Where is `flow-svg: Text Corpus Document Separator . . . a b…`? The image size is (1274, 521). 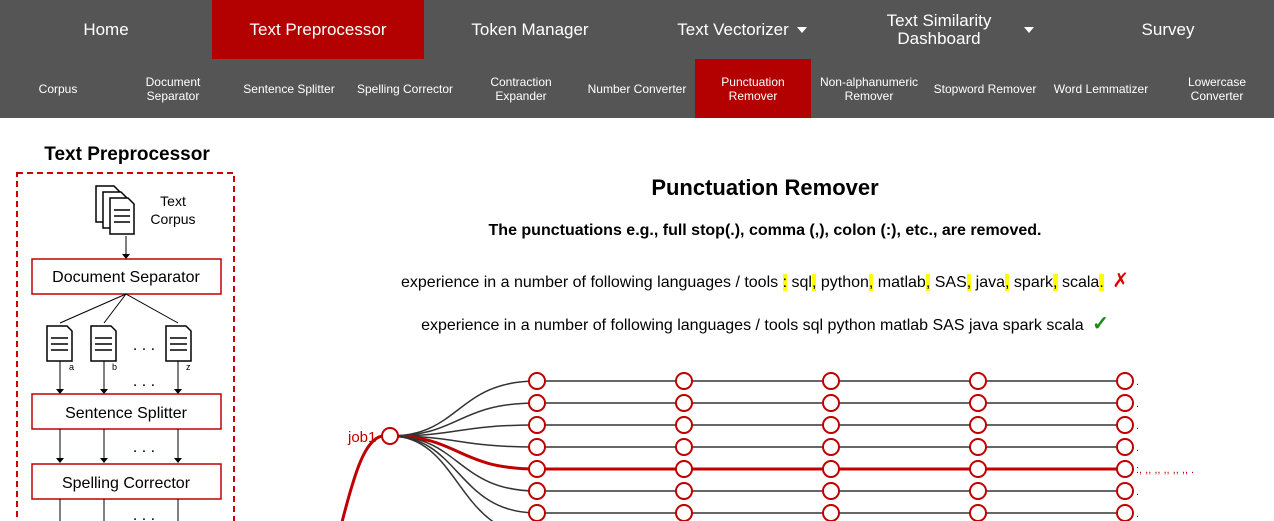 flow-svg: Text Corpus Document Separator . . . a b… is located at coordinates (125, 346).